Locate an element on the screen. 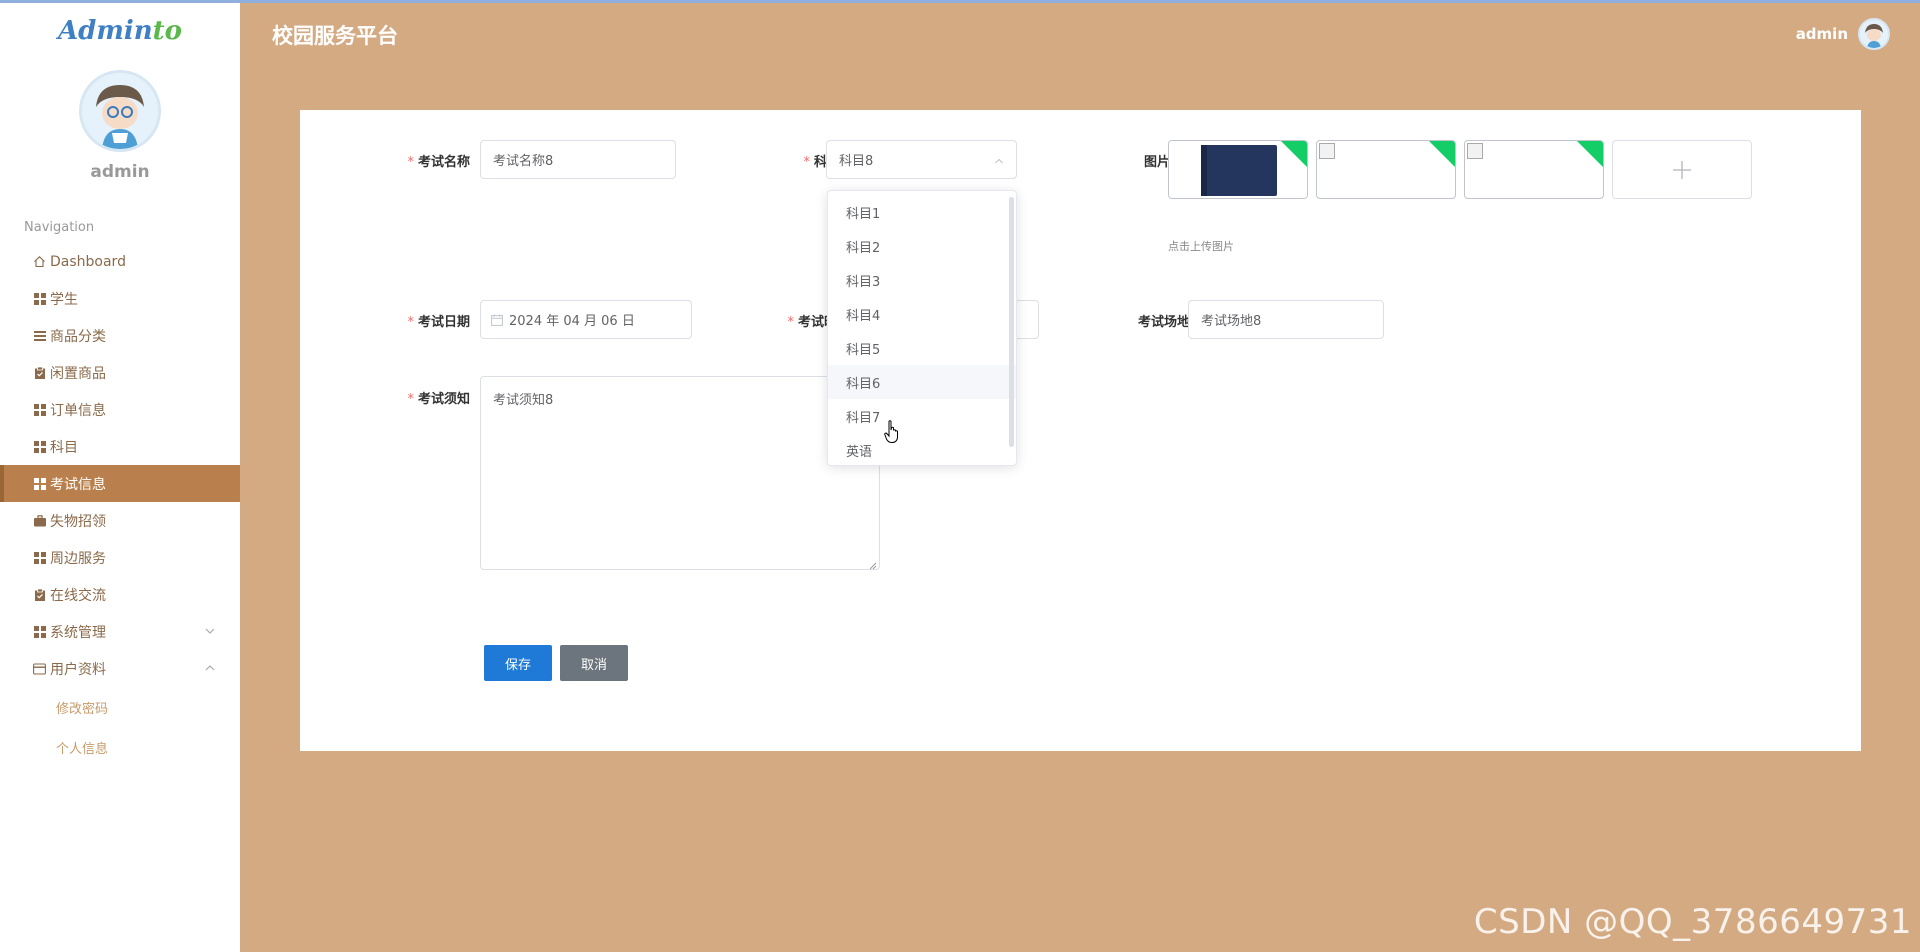 Image resolution: width=1920 pixels, height=952 pixels. plus-icon is located at coordinates (1682, 169).